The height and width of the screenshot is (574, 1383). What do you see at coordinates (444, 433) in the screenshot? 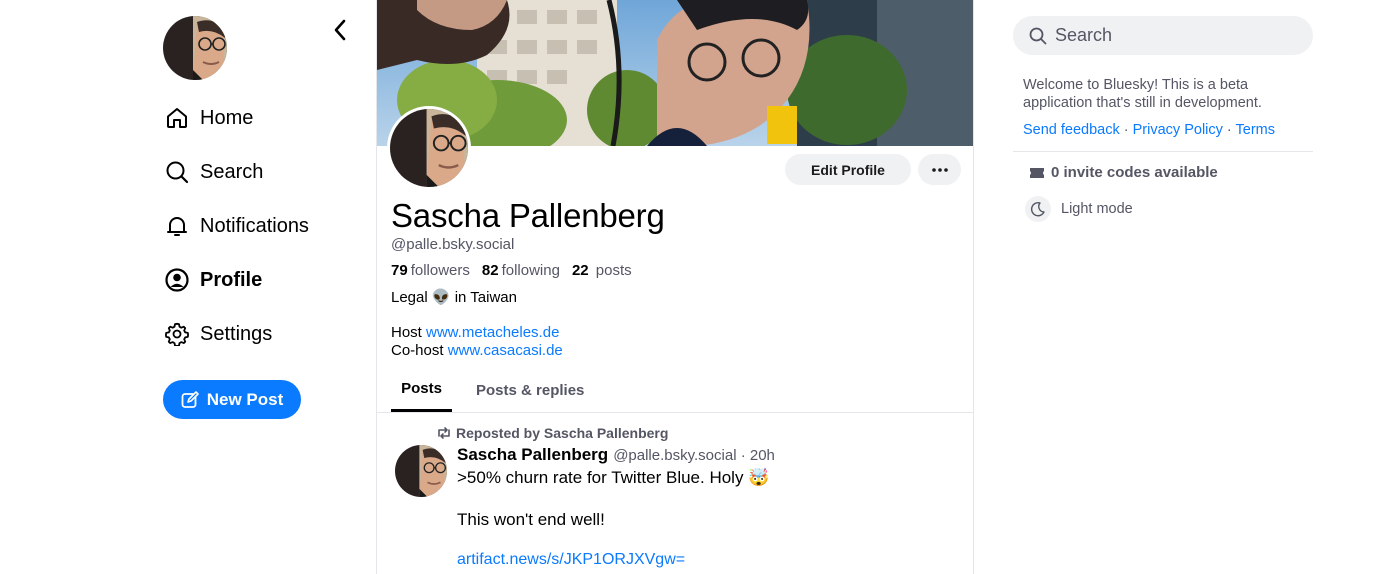
I see `repost-icon` at bounding box center [444, 433].